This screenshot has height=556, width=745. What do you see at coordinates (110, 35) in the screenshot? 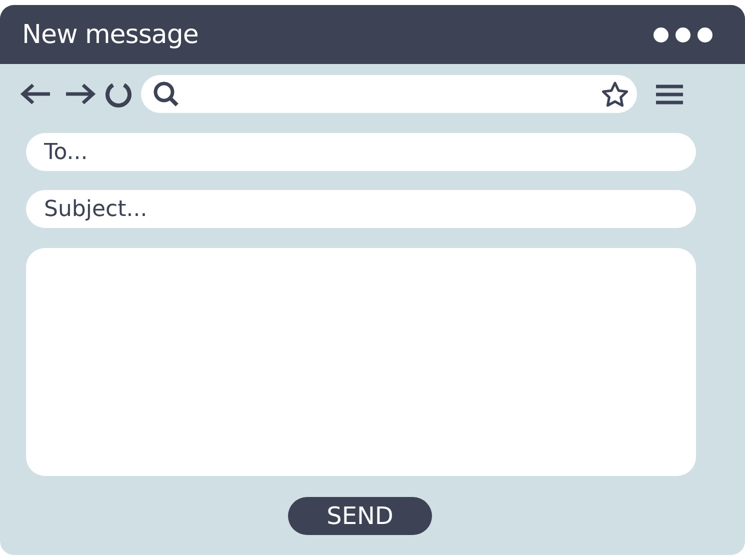
I see `window-title: New message` at bounding box center [110, 35].